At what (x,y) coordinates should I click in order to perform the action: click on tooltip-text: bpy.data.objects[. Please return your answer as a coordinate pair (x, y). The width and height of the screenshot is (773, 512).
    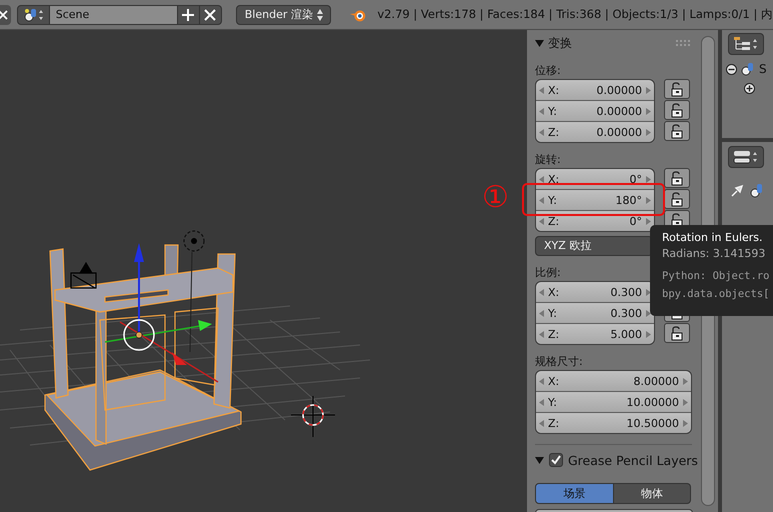
    Looking at the image, I should click on (716, 294).